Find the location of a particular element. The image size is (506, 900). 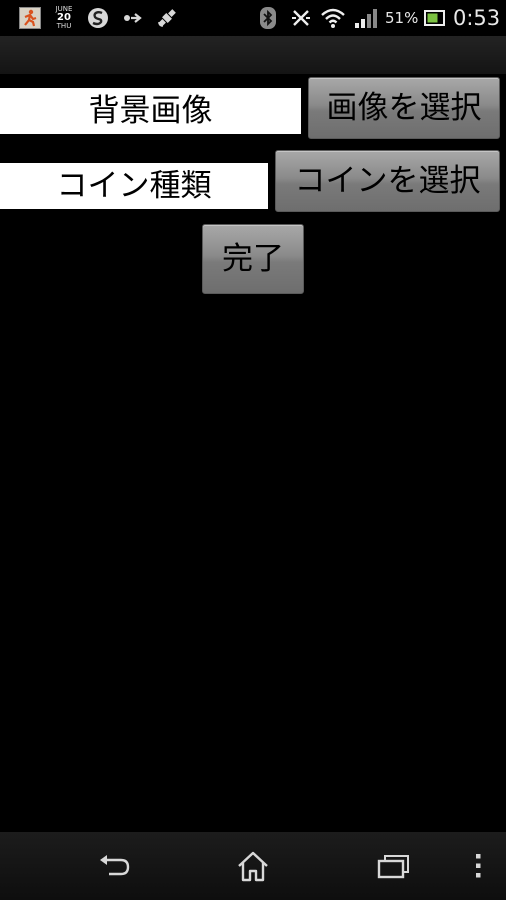

sync-icon is located at coordinates (98, 18).